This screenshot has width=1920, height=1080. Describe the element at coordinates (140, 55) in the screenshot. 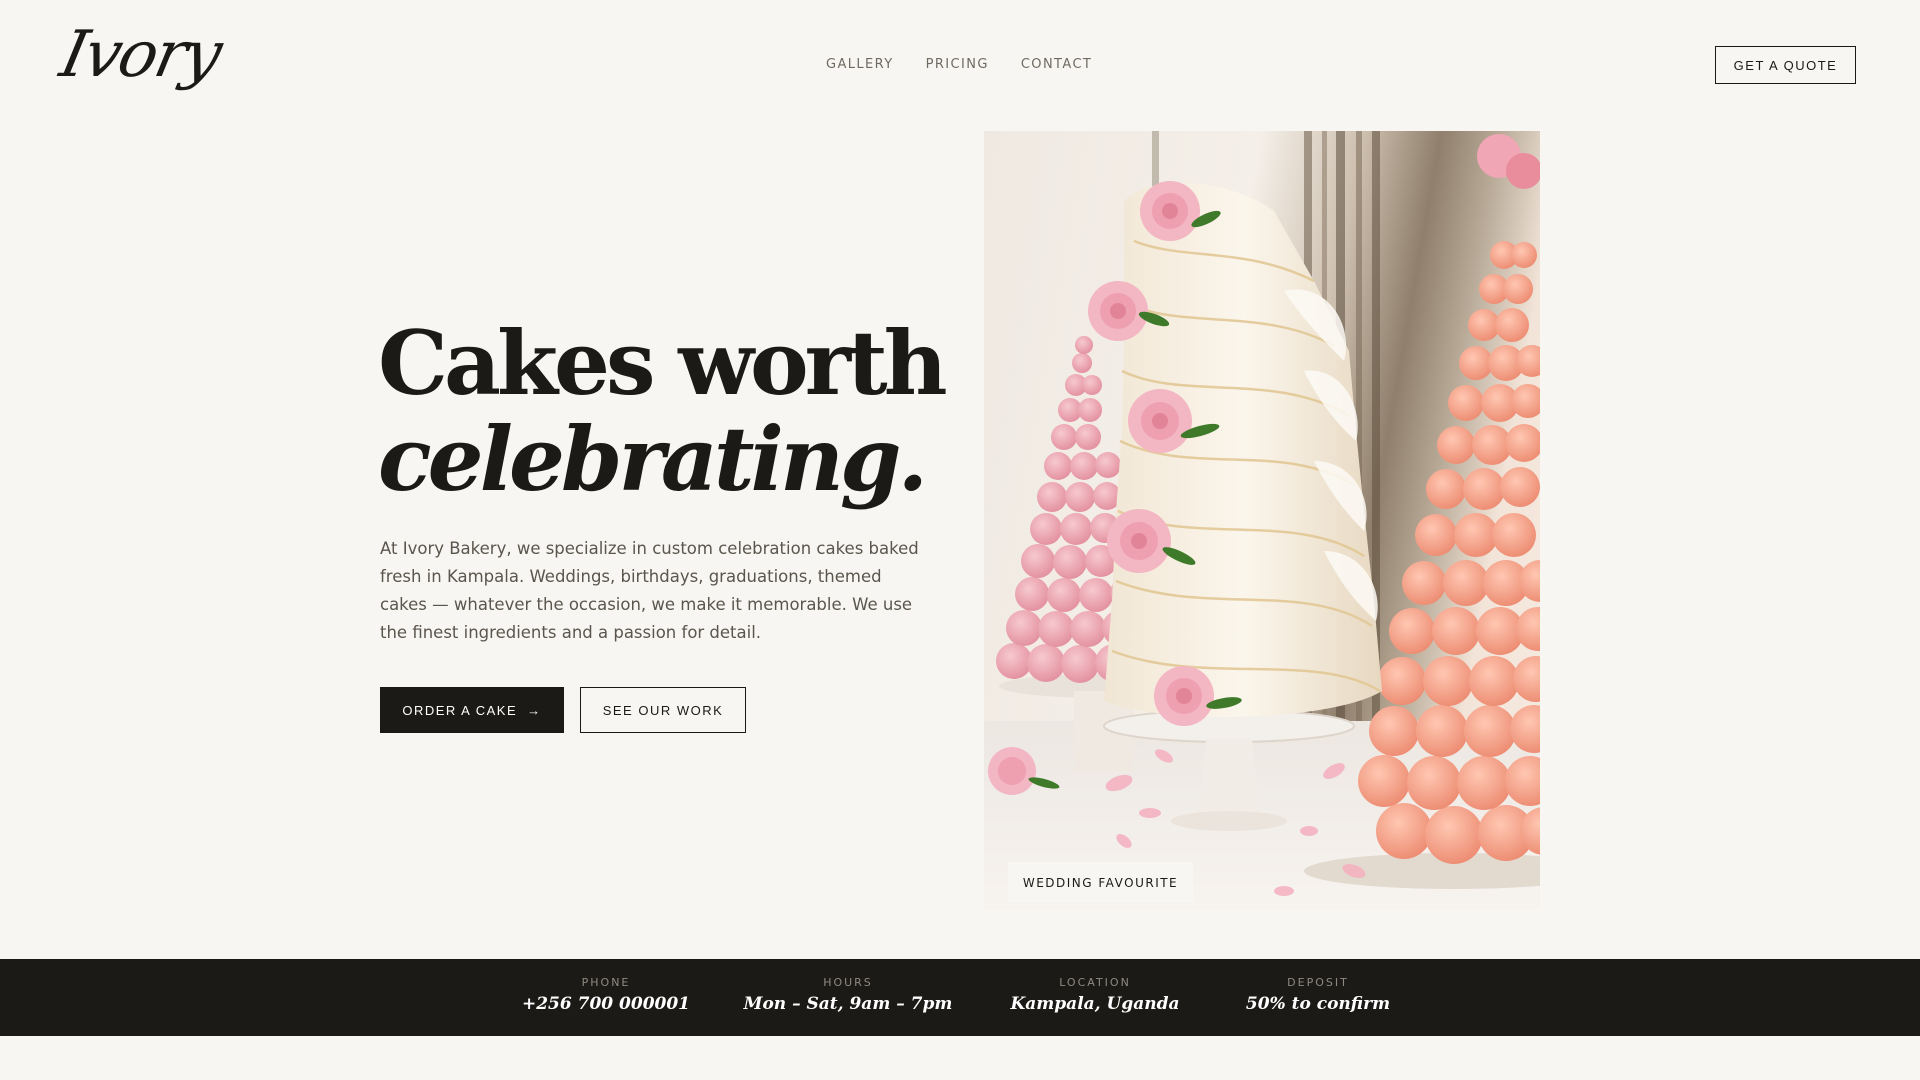

I see `logo: Ivory` at that location.